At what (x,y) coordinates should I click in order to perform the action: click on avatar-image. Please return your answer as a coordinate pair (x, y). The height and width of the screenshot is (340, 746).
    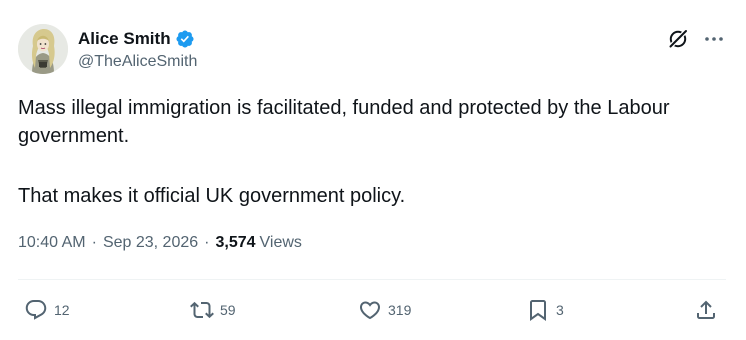
    Looking at the image, I should click on (43, 49).